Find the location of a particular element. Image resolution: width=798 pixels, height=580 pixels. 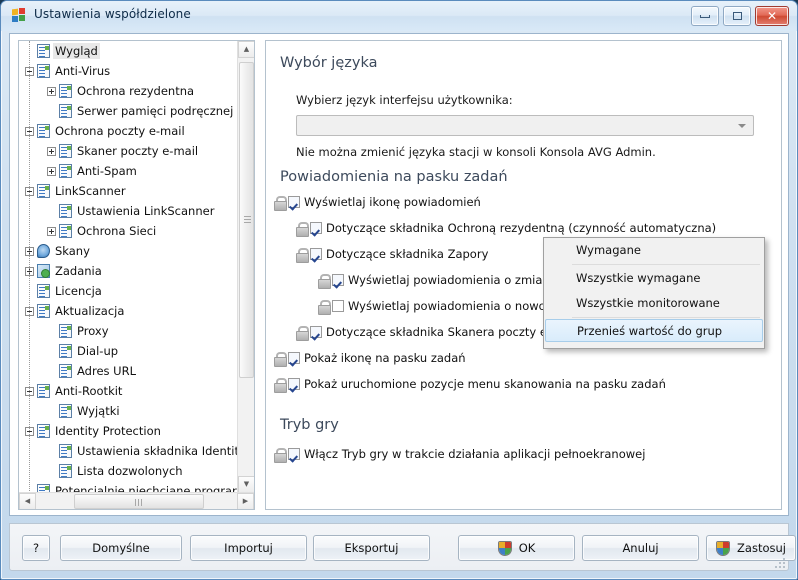

tree-item-label: Lista dozwolonych is located at coordinates (130, 471).